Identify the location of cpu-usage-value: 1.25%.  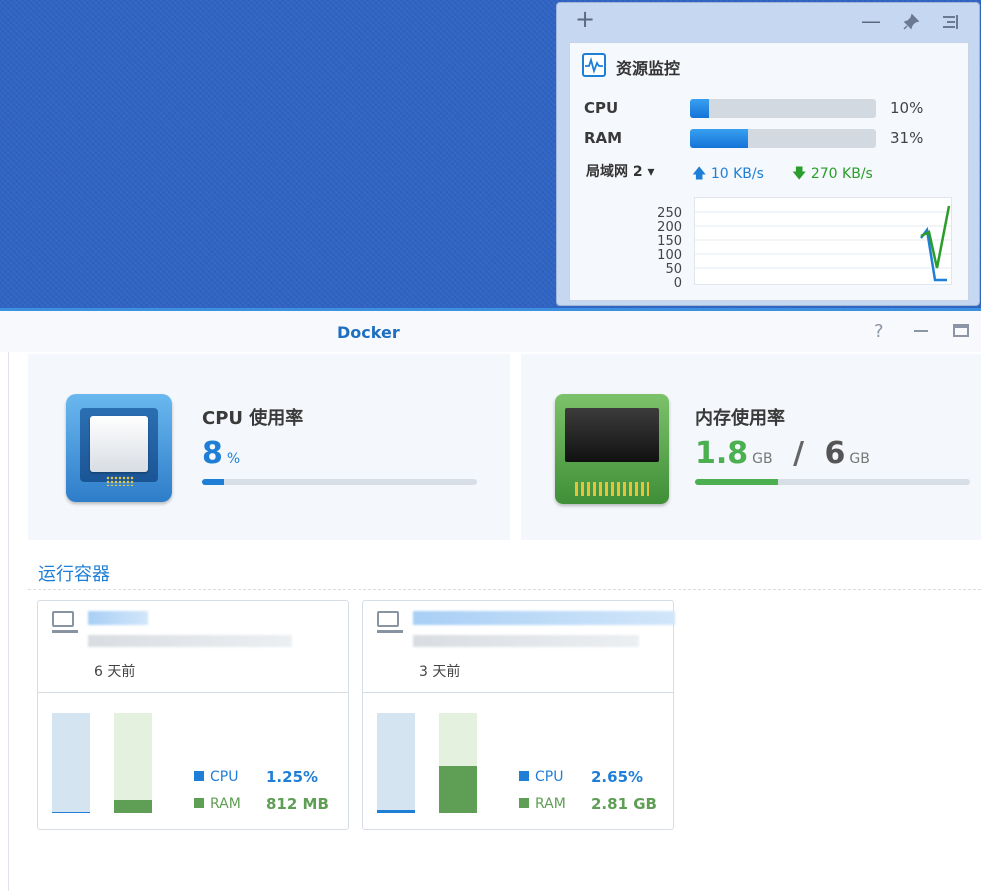
(292, 777).